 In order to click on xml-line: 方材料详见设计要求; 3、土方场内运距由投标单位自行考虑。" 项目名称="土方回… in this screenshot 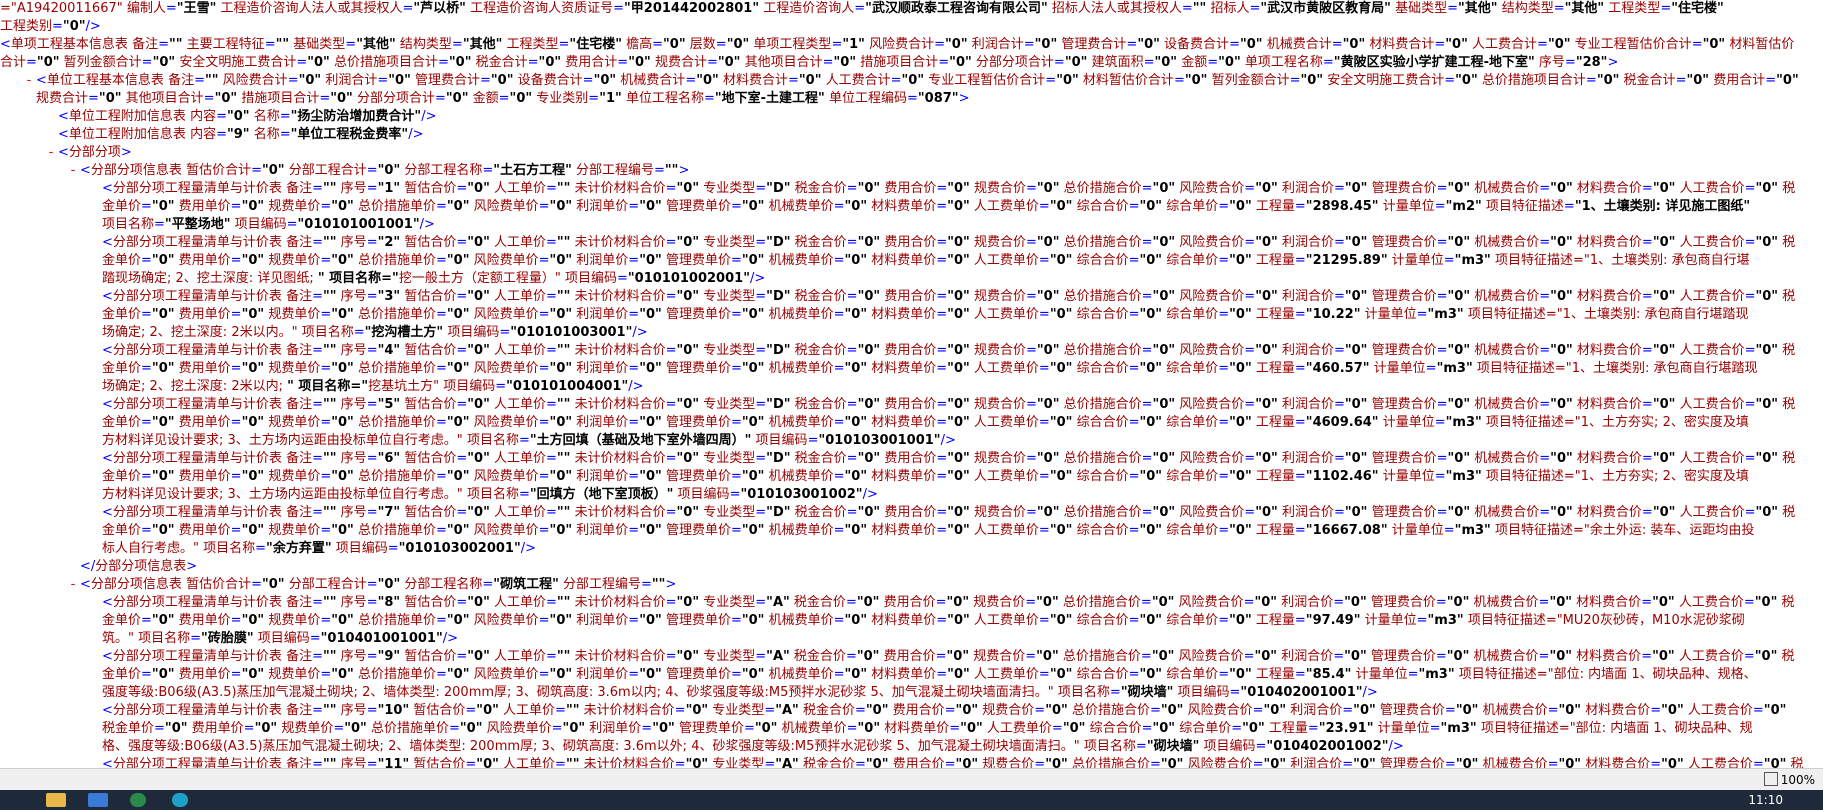, I will do `click(911, 441)`.